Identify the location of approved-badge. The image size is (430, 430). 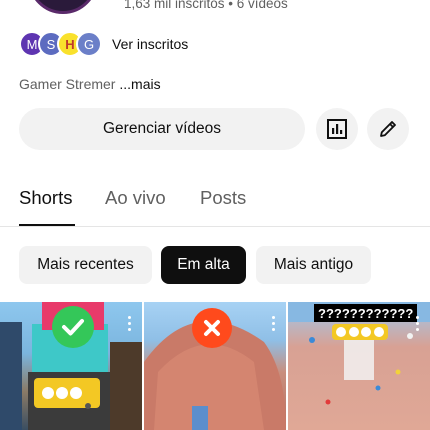
(73, 327).